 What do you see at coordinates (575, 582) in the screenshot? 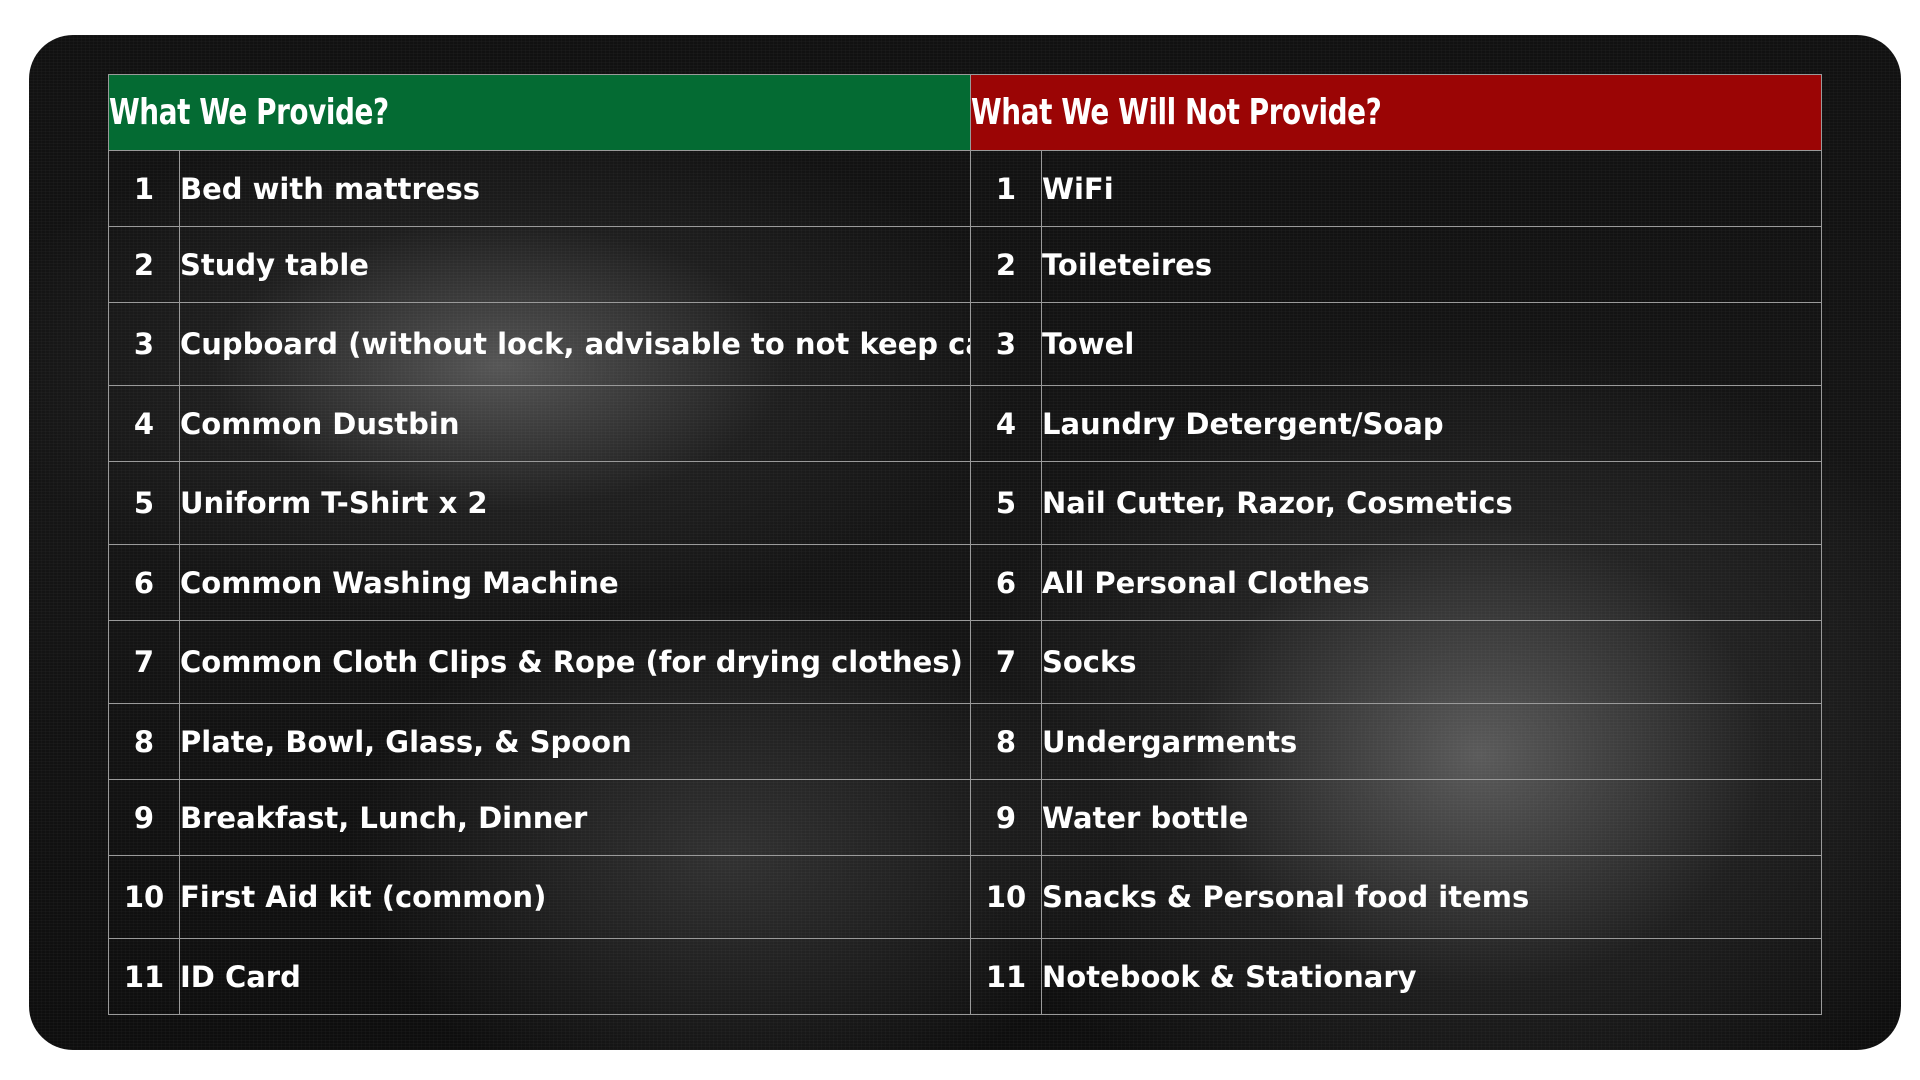
I see `provide-item: Common Washing Machine` at bounding box center [575, 582].